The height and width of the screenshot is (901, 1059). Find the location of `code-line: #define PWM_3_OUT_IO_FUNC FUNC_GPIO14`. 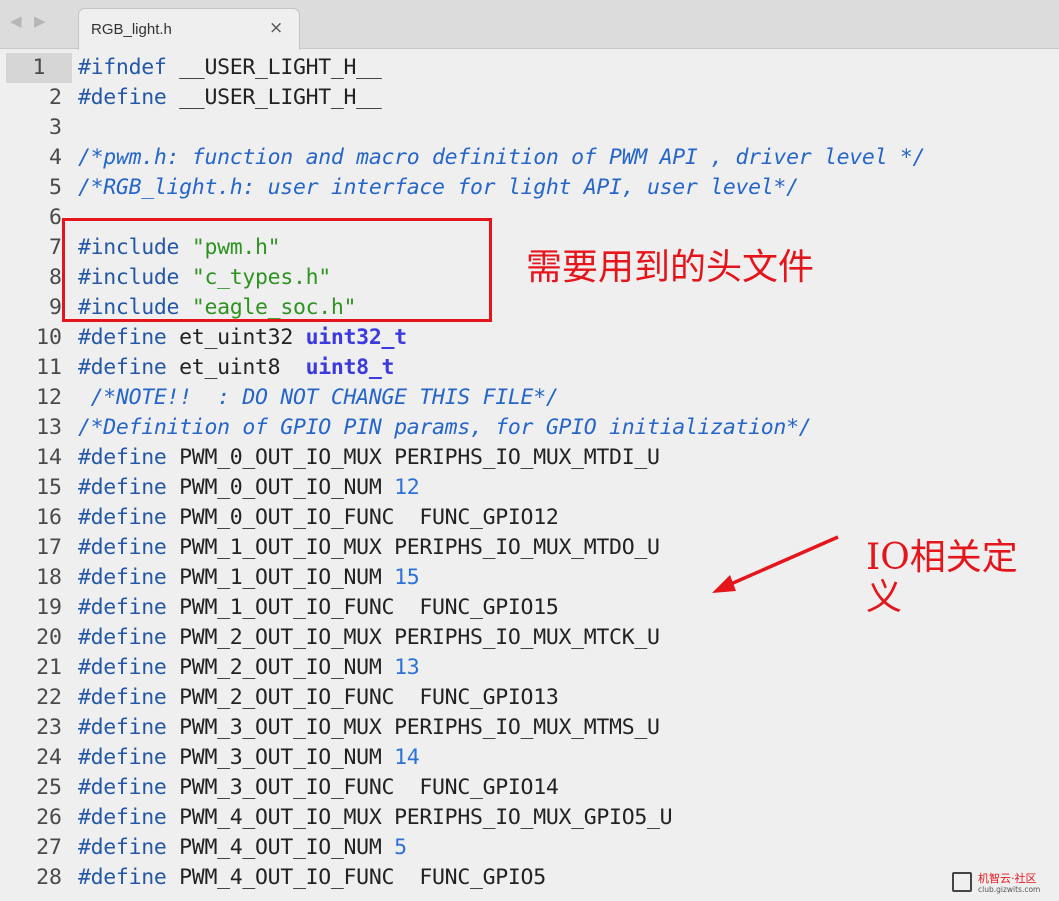

code-line: #define PWM_3_OUT_IO_FUNC FUNC_GPIO14 is located at coordinates (318, 788).